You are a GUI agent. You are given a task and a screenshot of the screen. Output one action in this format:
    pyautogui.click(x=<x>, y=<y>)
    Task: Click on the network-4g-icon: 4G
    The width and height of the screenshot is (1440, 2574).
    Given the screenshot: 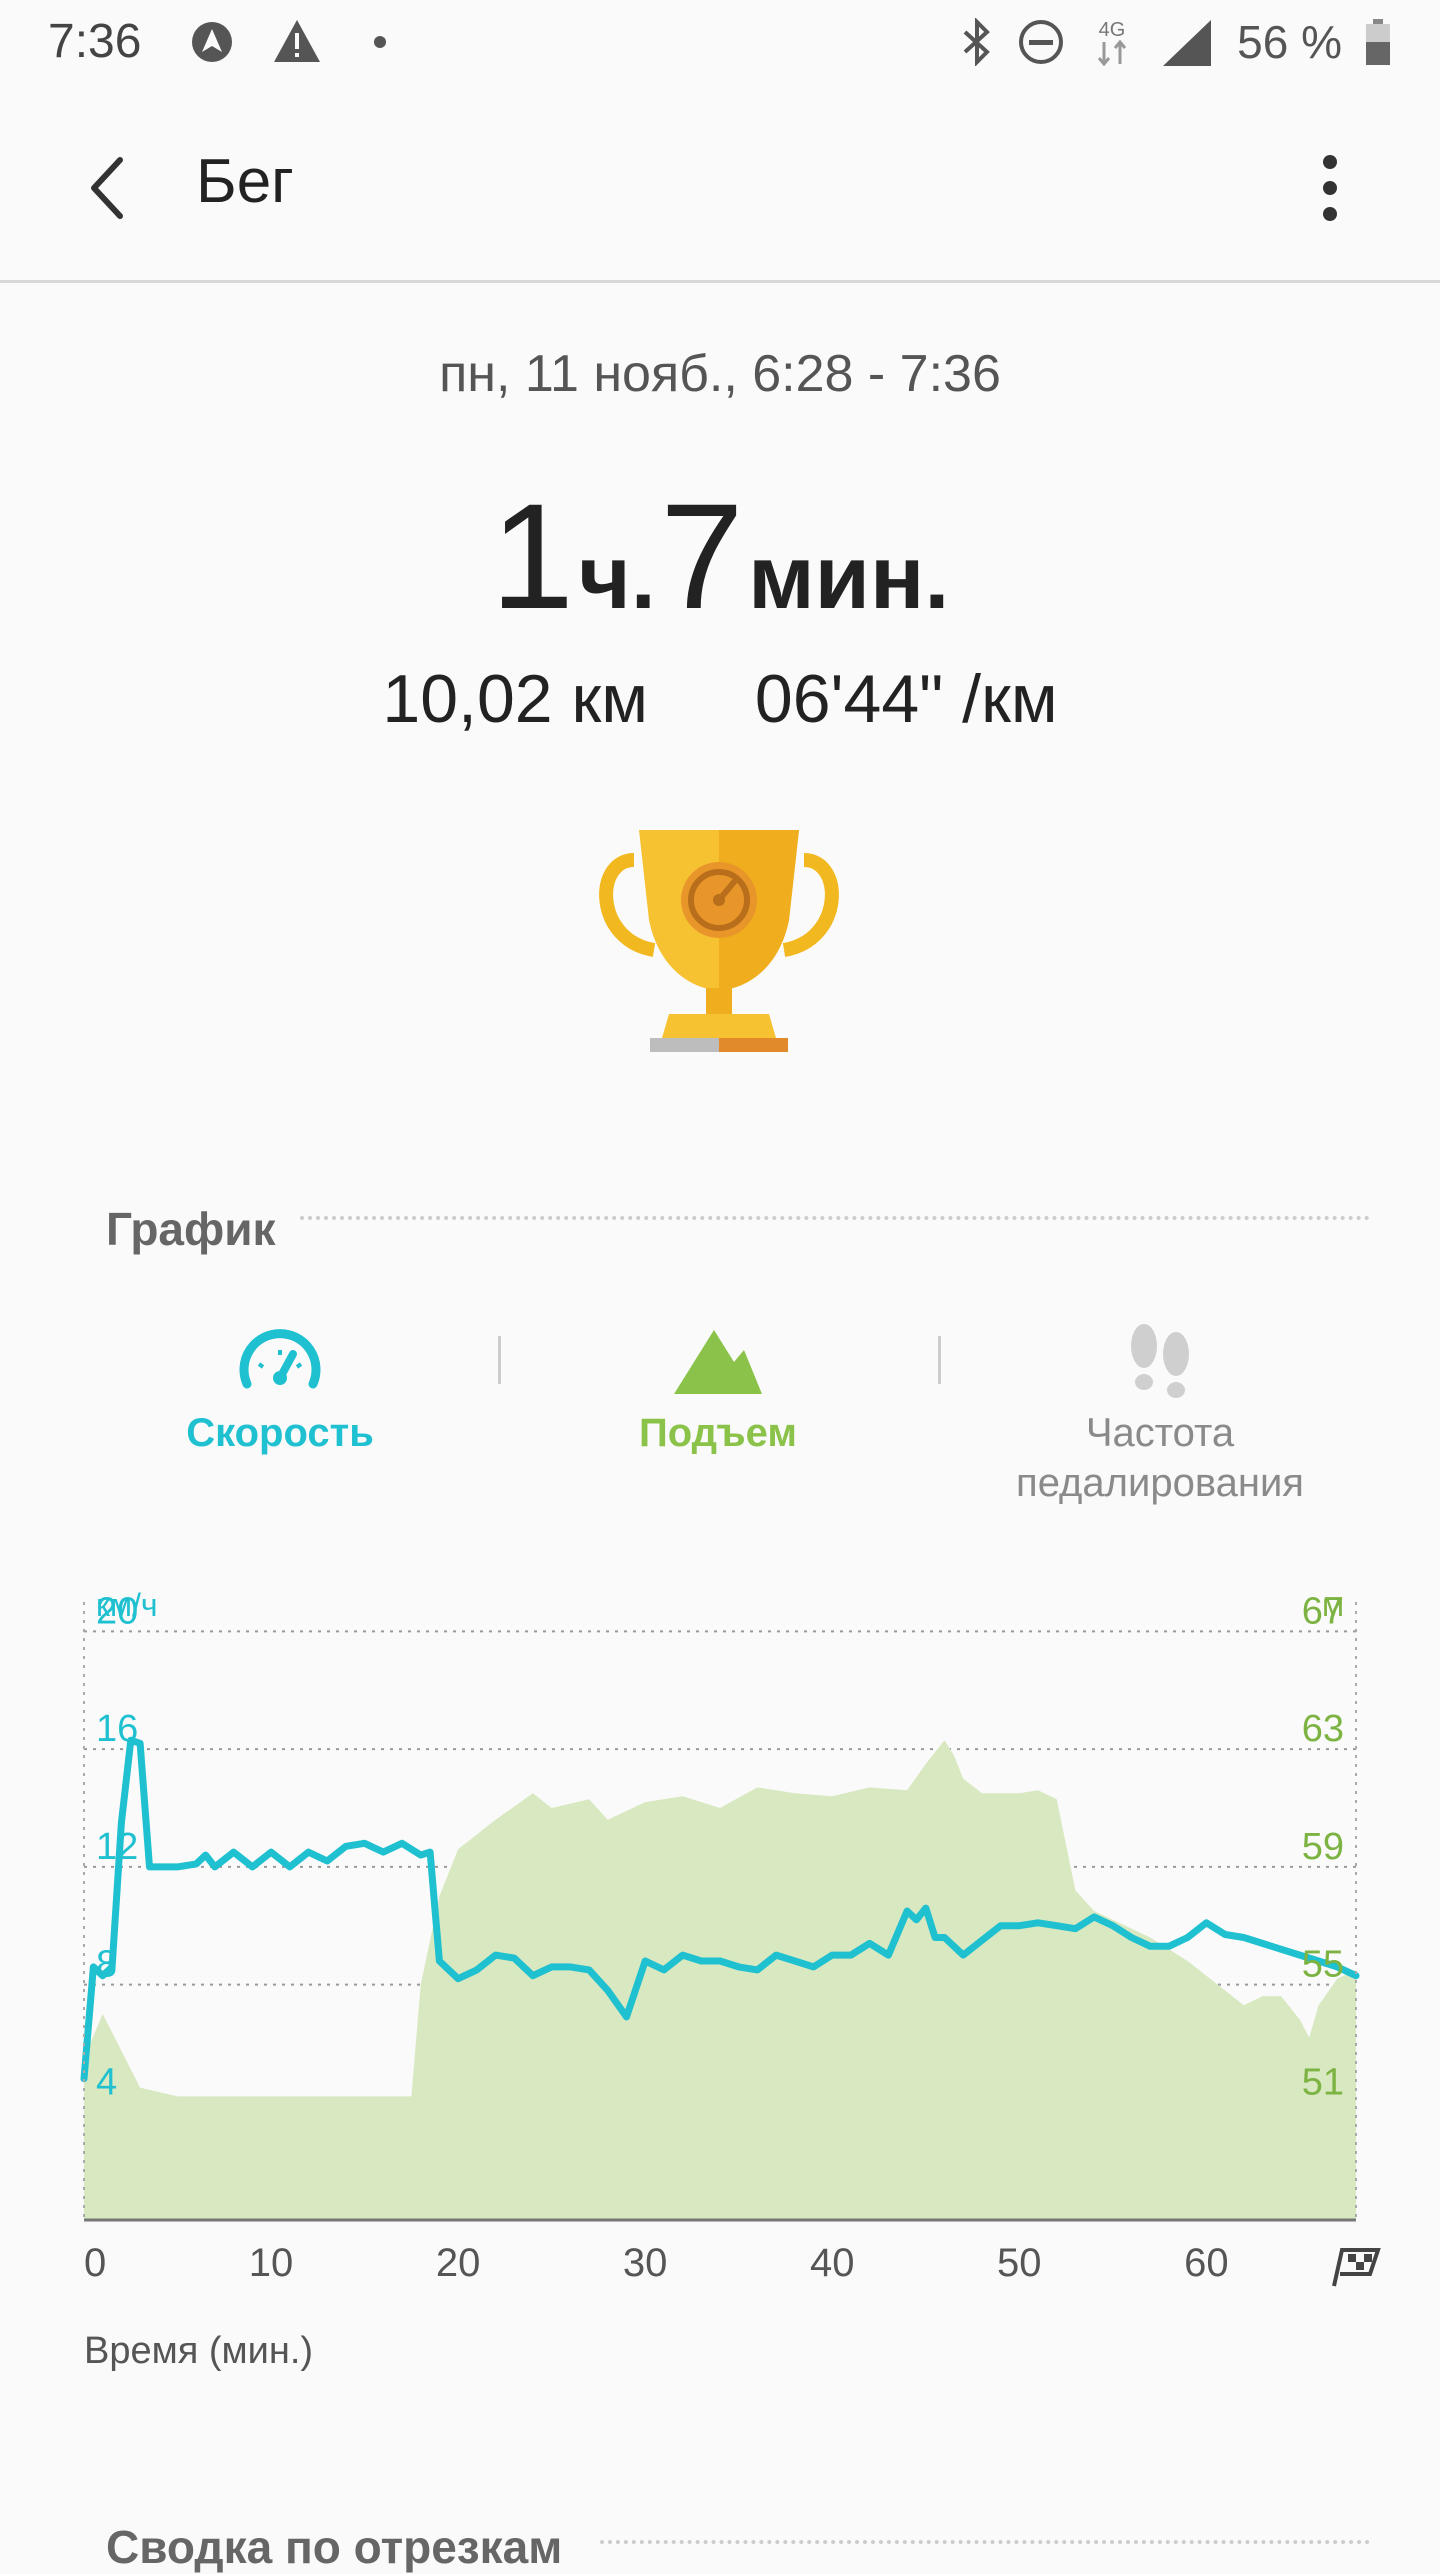 What is the action you would take?
    pyautogui.click(x=1112, y=43)
    